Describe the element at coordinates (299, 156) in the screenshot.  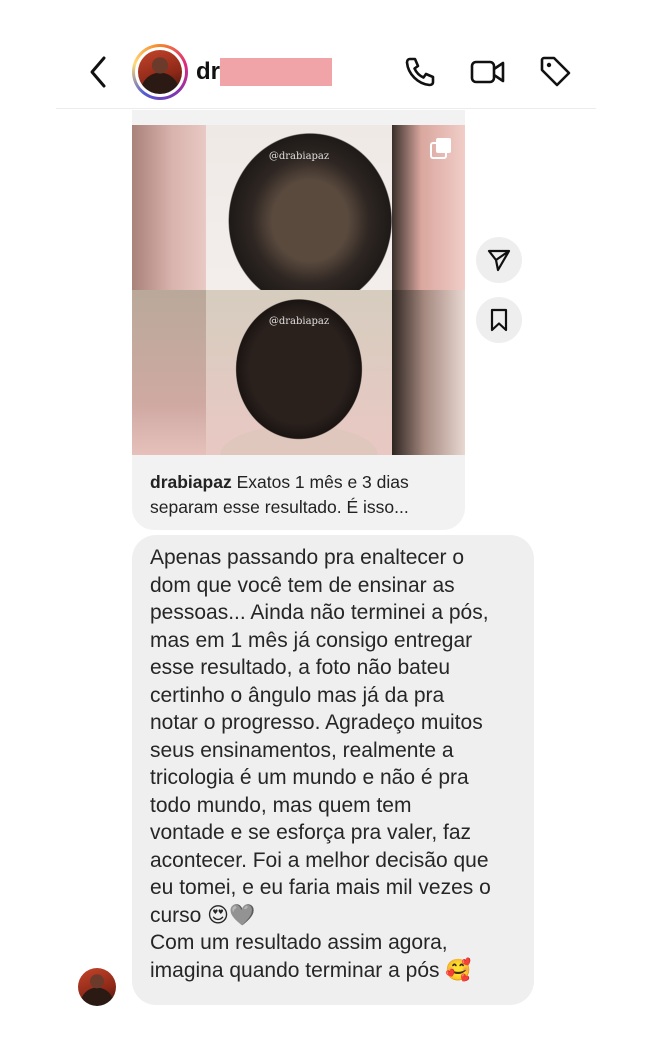
I see `watermark-top: @drabiapaz` at that location.